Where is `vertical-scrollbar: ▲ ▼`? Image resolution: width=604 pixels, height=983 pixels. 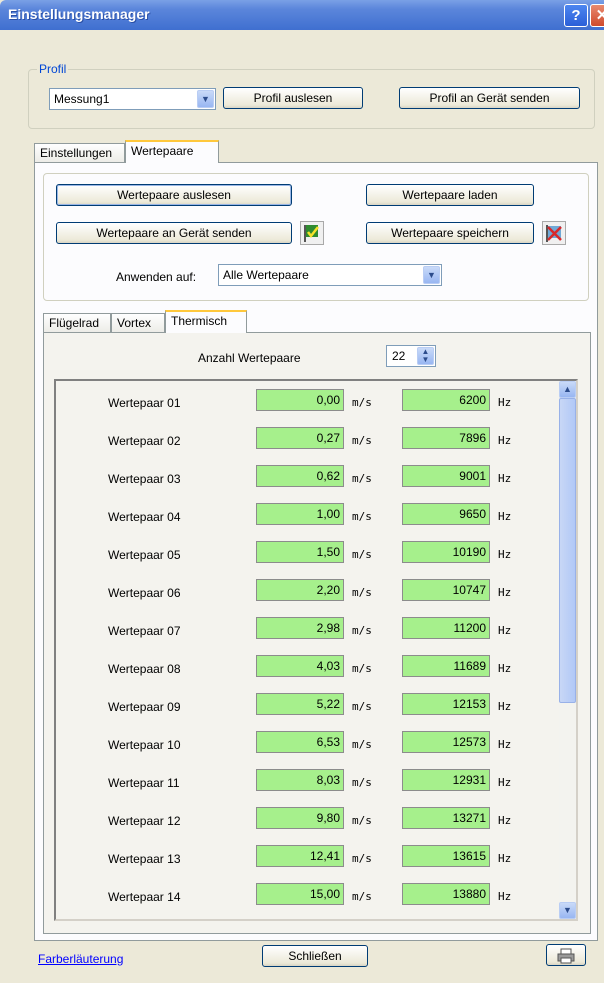 vertical-scrollbar: ▲ ▼ is located at coordinates (567, 650).